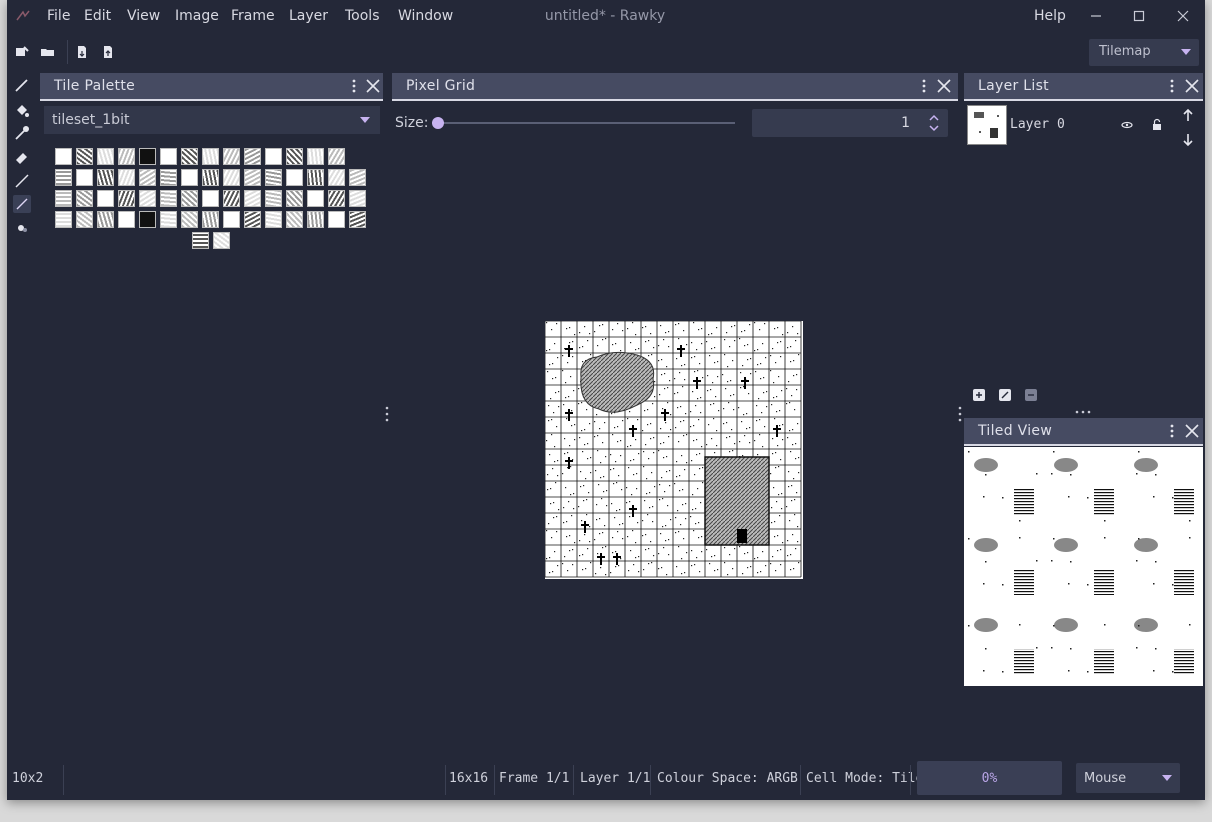 This screenshot has width=1212, height=822. I want to click on menu-tools: Tools, so click(362, 16).